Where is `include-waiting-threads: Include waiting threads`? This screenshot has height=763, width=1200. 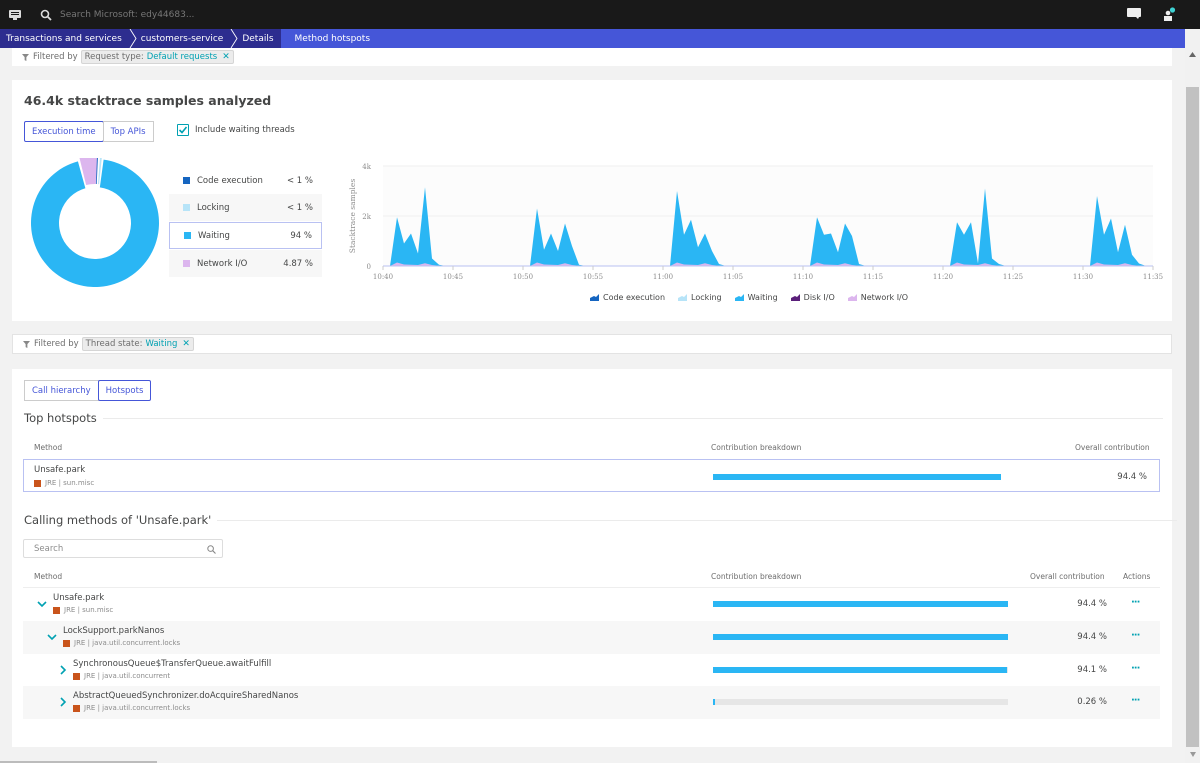 include-waiting-threads: Include waiting threads is located at coordinates (236, 130).